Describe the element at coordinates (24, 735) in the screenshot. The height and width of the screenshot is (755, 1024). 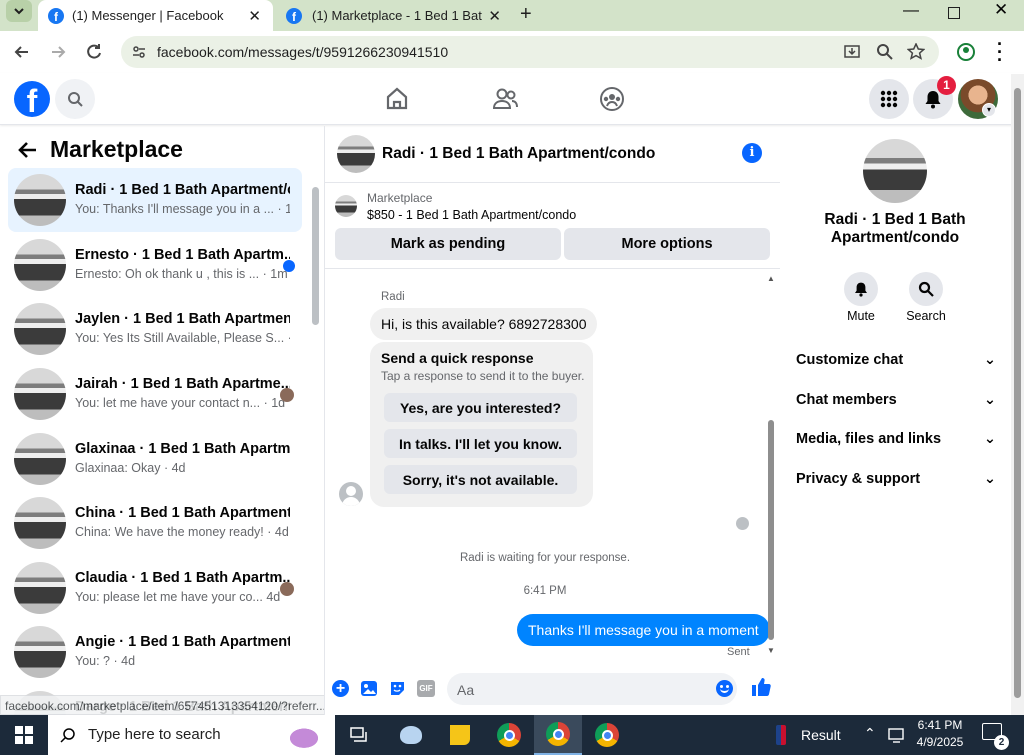
I see `start-button` at that location.